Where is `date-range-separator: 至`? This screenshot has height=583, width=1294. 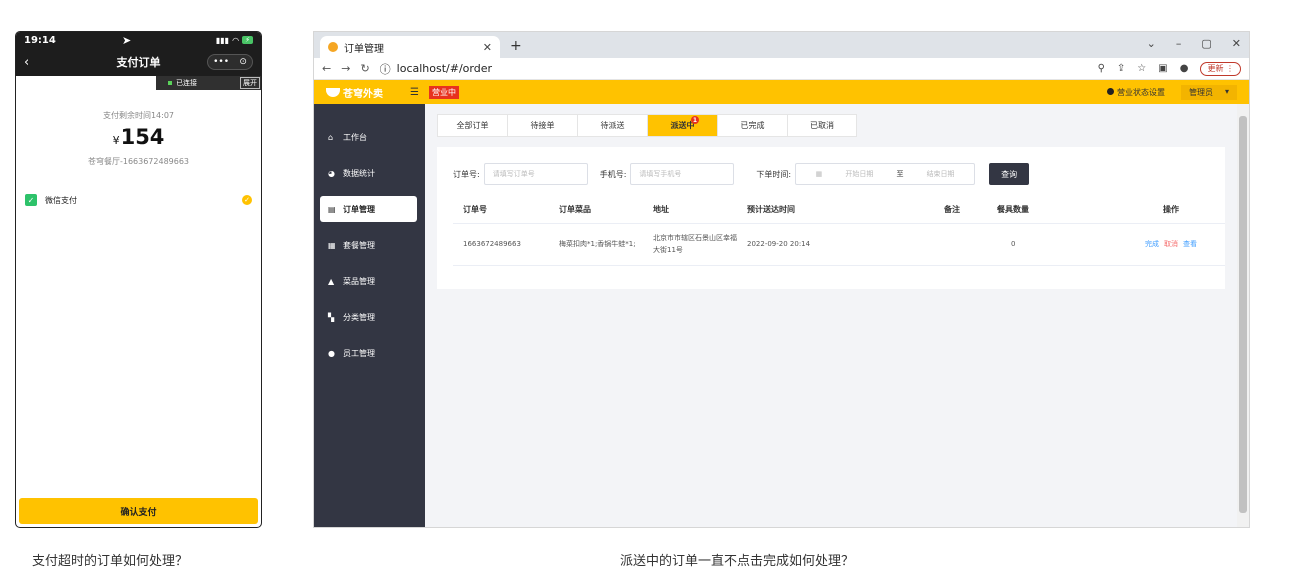 date-range-separator: 至 is located at coordinates (900, 174).